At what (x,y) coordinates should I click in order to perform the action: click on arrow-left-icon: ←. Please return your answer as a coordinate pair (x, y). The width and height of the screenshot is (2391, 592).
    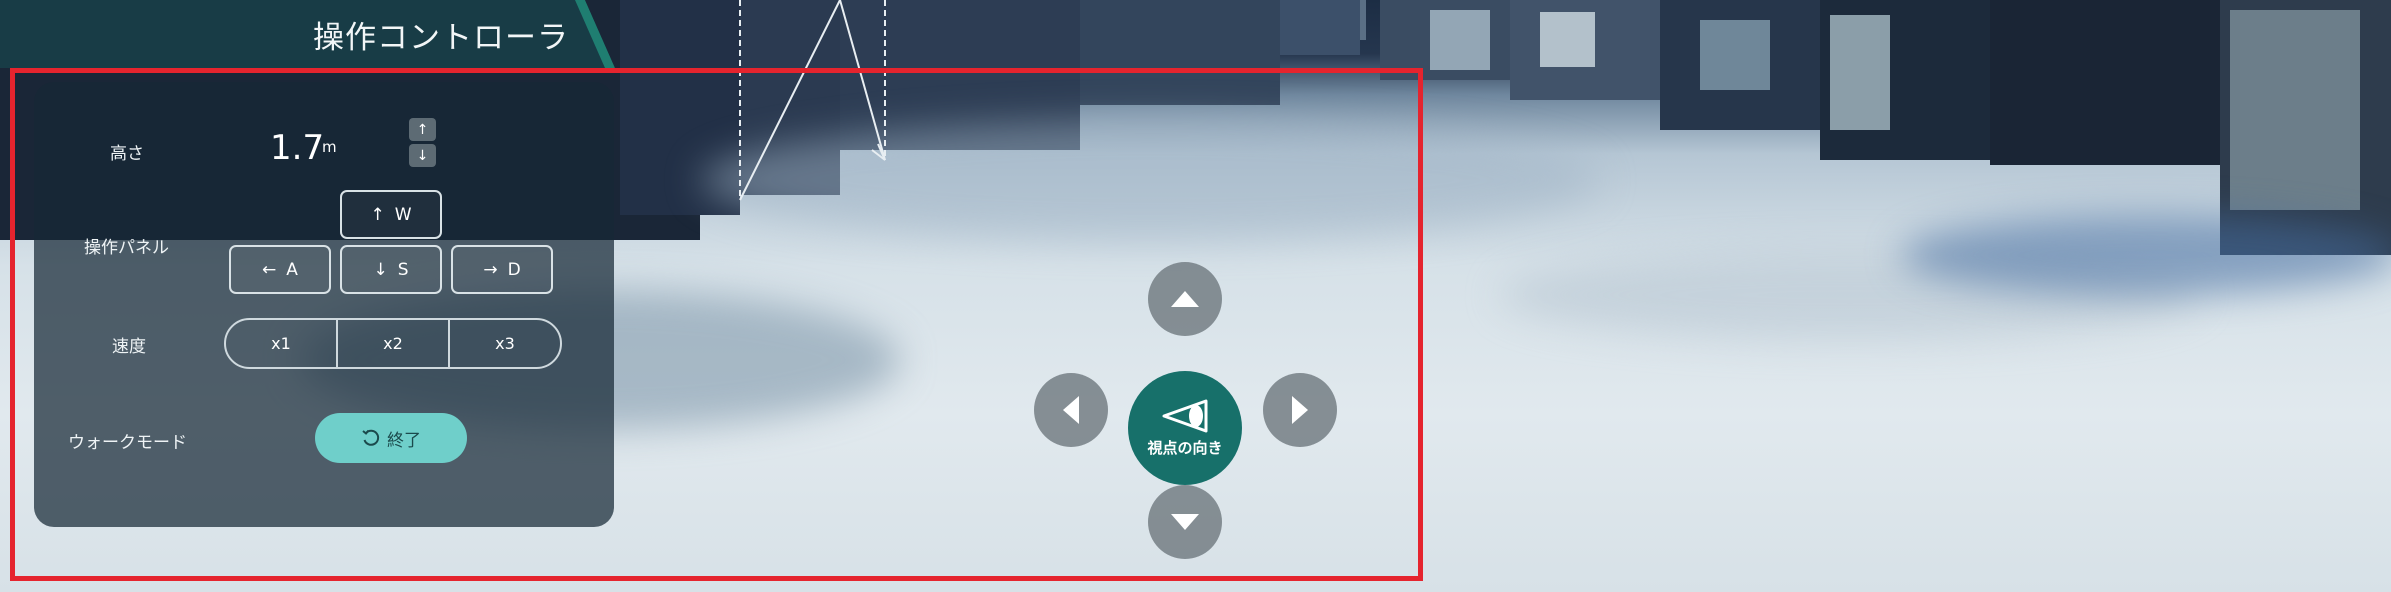
    Looking at the image, I should click on (269, 269).